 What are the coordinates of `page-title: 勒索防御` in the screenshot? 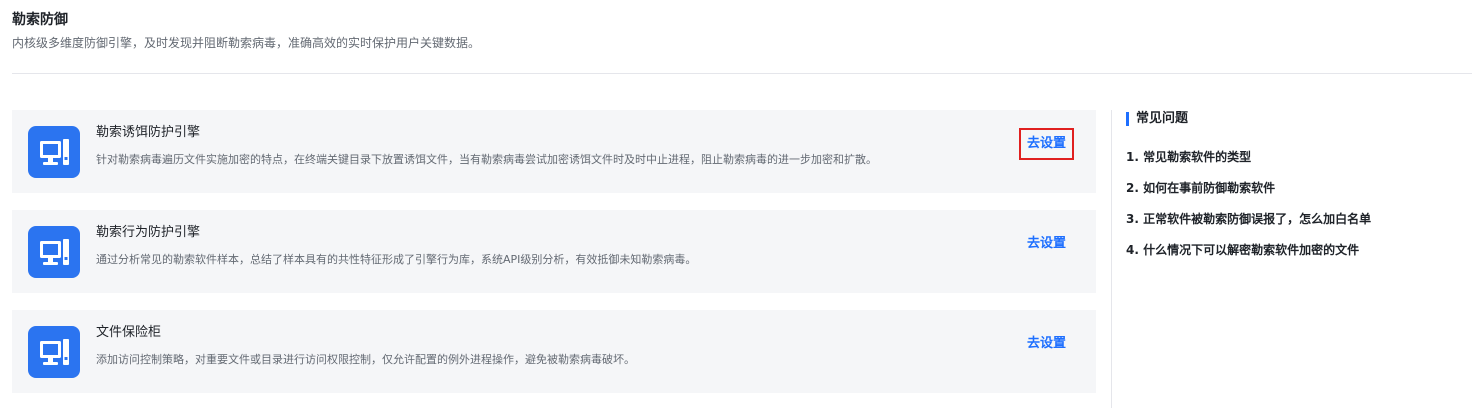 It's located at (40, 20).